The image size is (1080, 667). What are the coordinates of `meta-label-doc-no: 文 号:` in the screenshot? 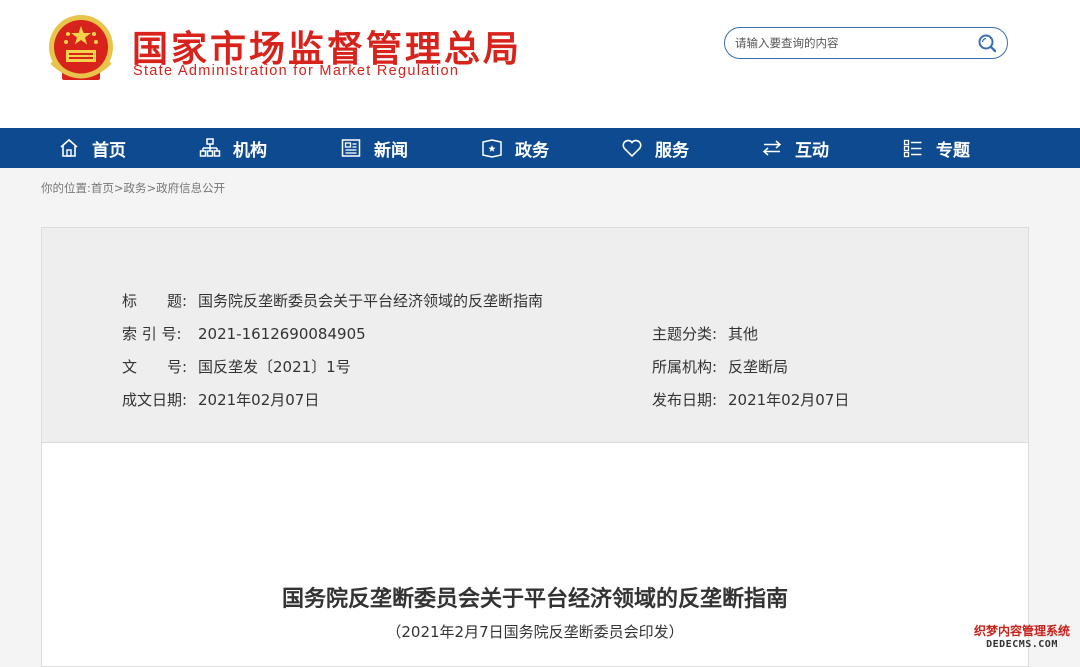 It's located at (155, 367).